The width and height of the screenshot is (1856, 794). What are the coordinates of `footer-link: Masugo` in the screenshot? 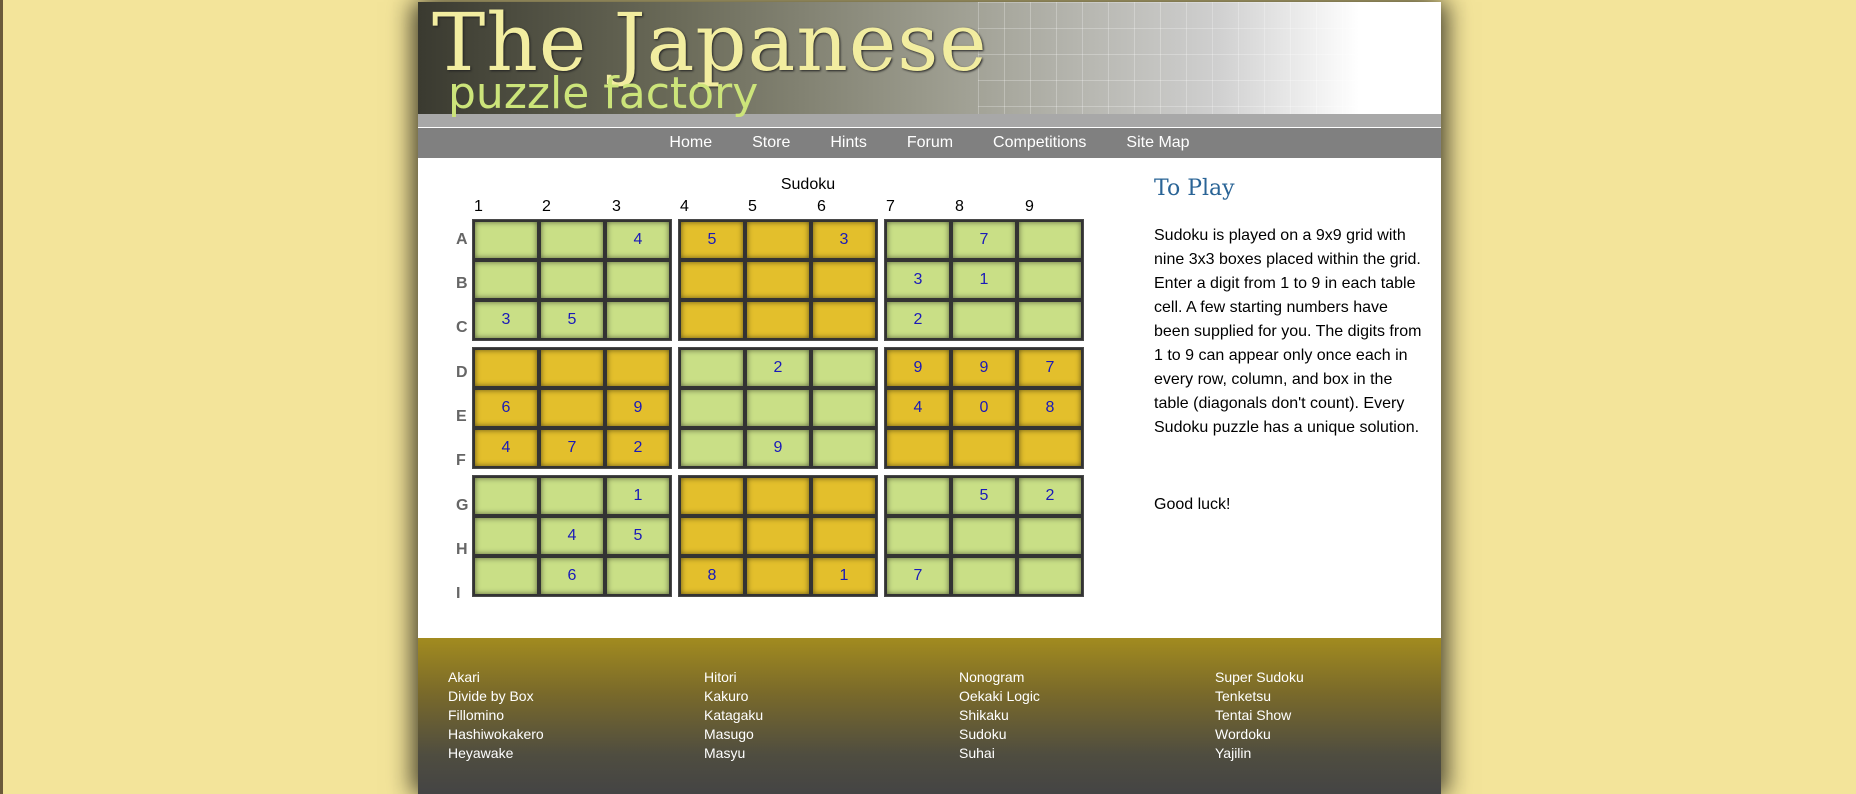 It's located at (733, 734).